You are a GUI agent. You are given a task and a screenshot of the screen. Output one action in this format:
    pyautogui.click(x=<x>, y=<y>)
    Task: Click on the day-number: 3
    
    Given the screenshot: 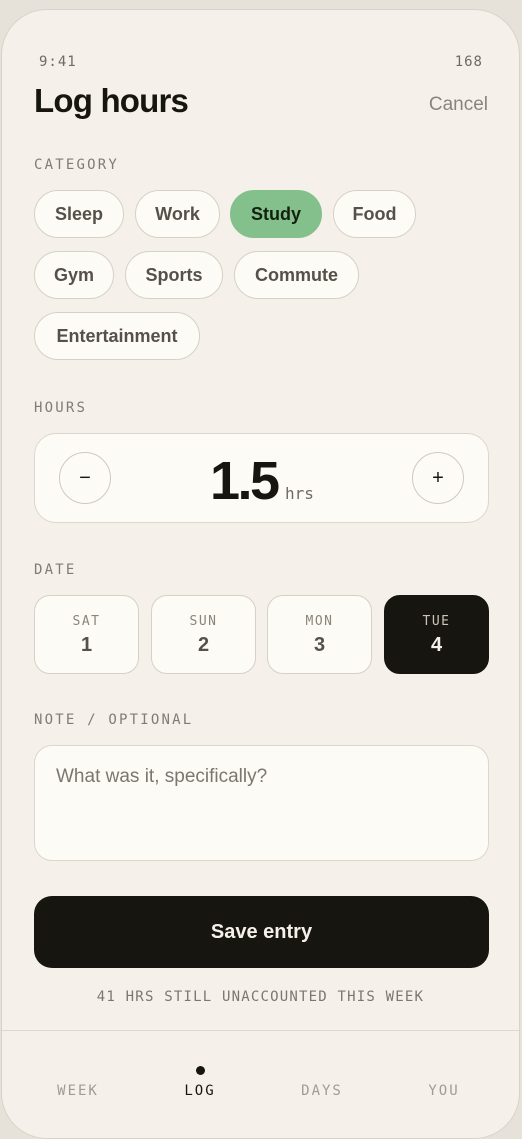 What is the action you would take?
    pyautogui.click(x=319, y=645)
    